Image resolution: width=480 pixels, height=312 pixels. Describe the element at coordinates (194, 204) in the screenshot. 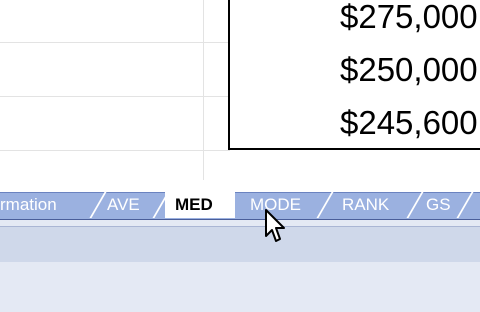

I see `sheet-tab-label: MED` at that location.